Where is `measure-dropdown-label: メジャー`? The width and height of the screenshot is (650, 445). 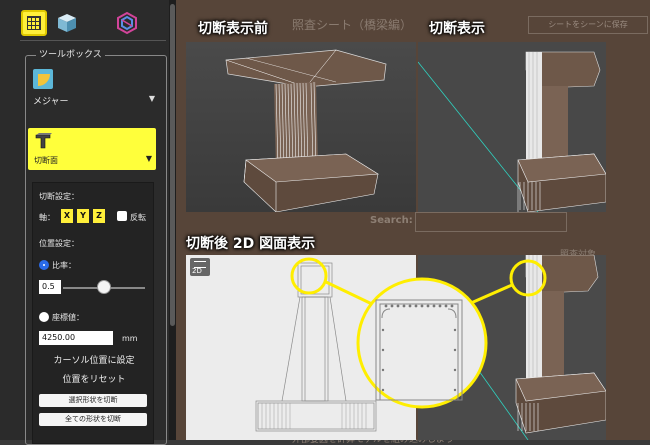 measure-dropdown-label: メジャー is located at coordinates (51, 100).